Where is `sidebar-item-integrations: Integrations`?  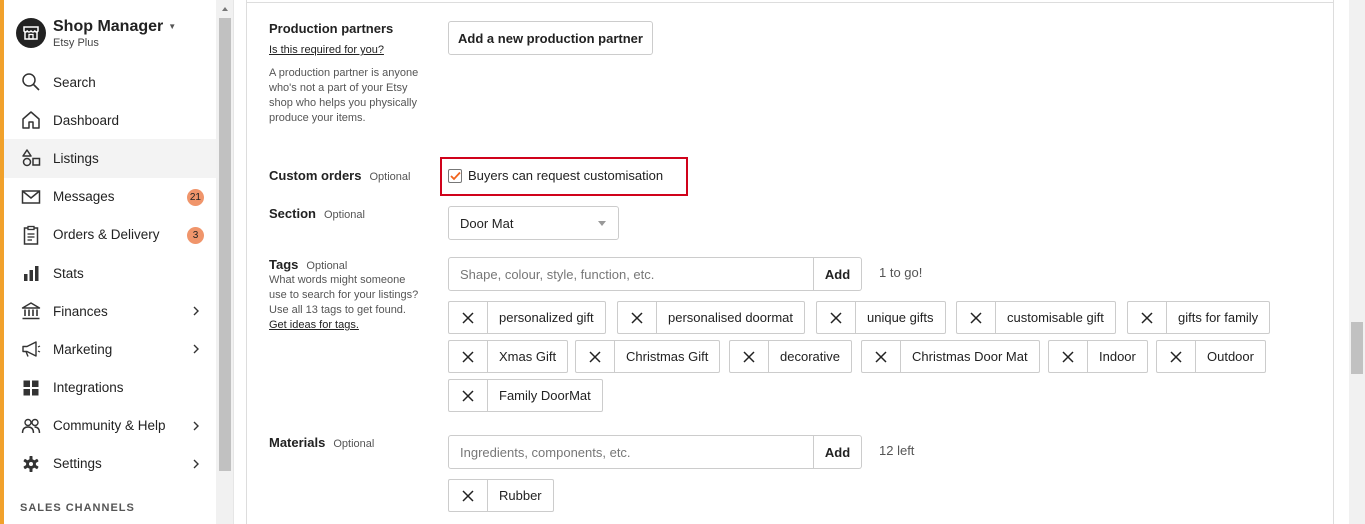
sidebar-item-integrations: Integrations is located at coordinates (110, 388).